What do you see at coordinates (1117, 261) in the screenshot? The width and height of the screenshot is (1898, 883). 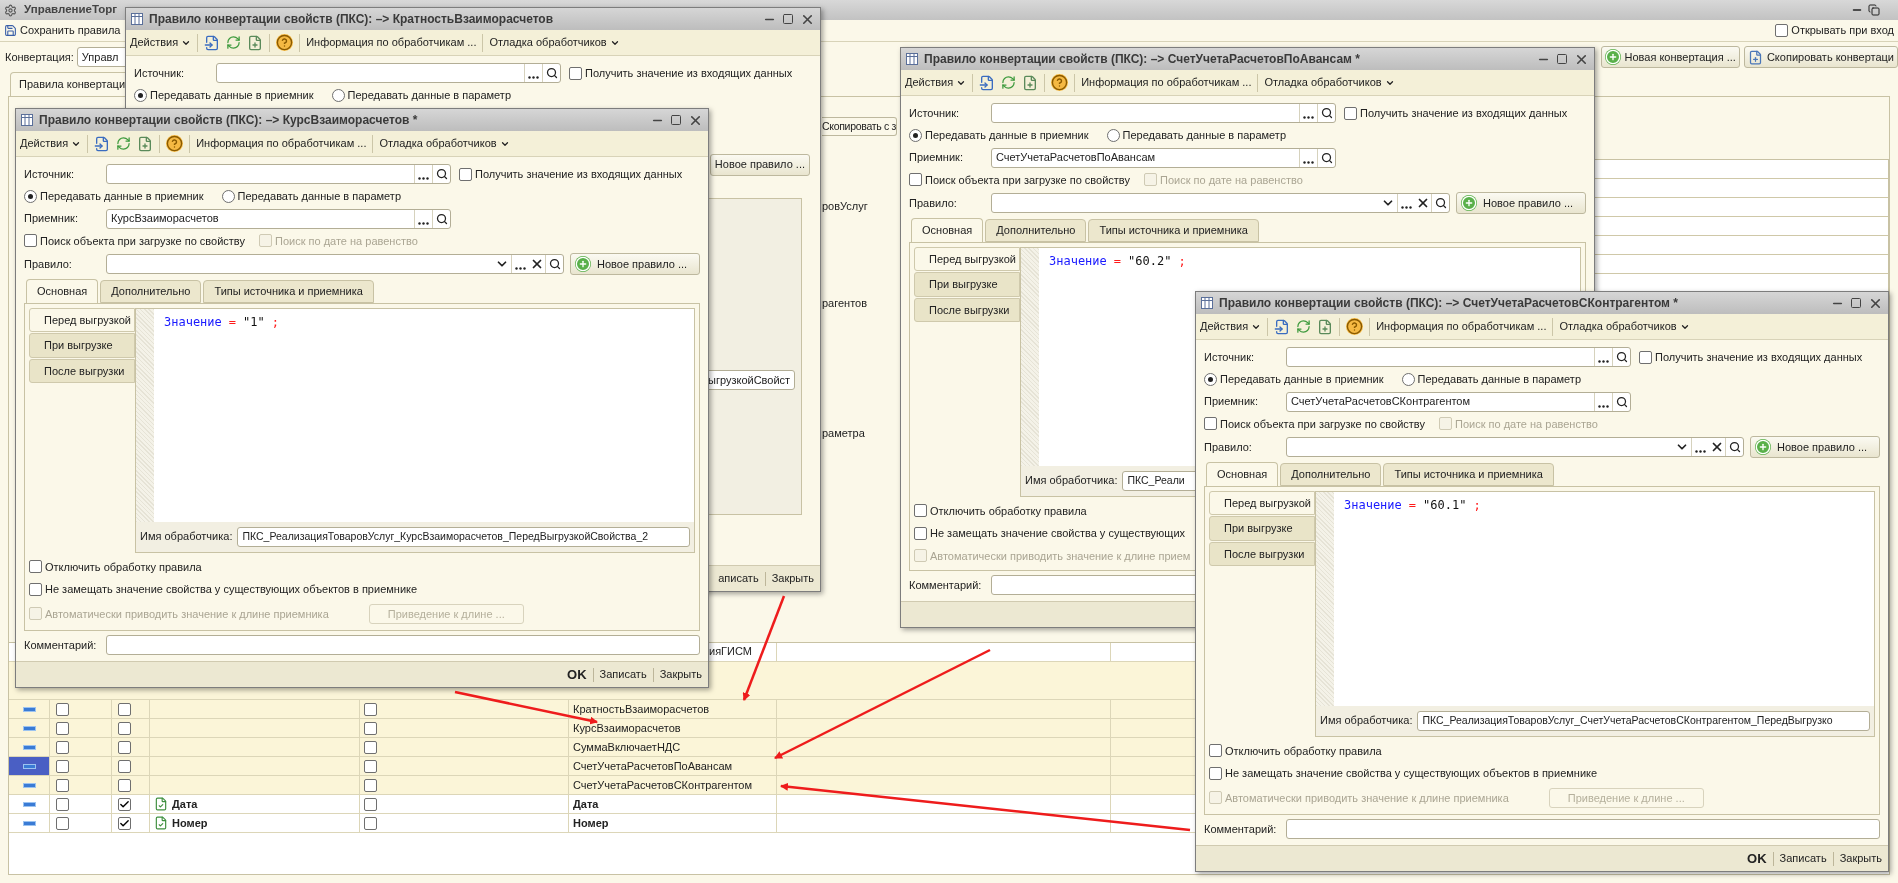 I see `code-line: Значение = "60.2" ;` at bounding box center [1117, 261].